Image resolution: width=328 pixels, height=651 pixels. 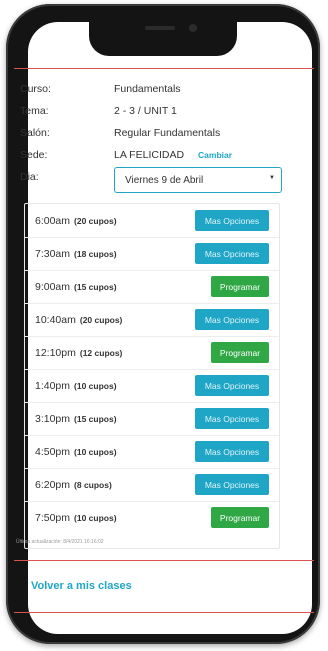 What do you see at coordinates (35, 133) in the screenshot?
I see `room-label: Salón:` at bounding box center [35, 133].